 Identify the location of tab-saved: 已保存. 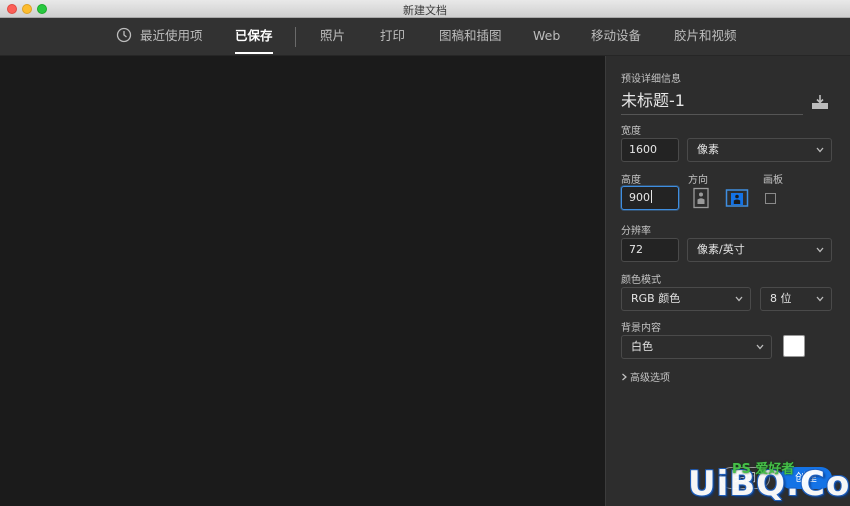
(254, 36).